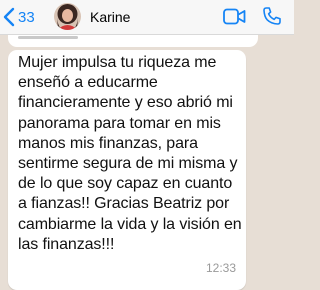 This screenshot has height=290, width=320. What do you see at coordinates (9, 17) in the screenshot?
I see `chevron-left-icon` at bounding box center [9, 17].